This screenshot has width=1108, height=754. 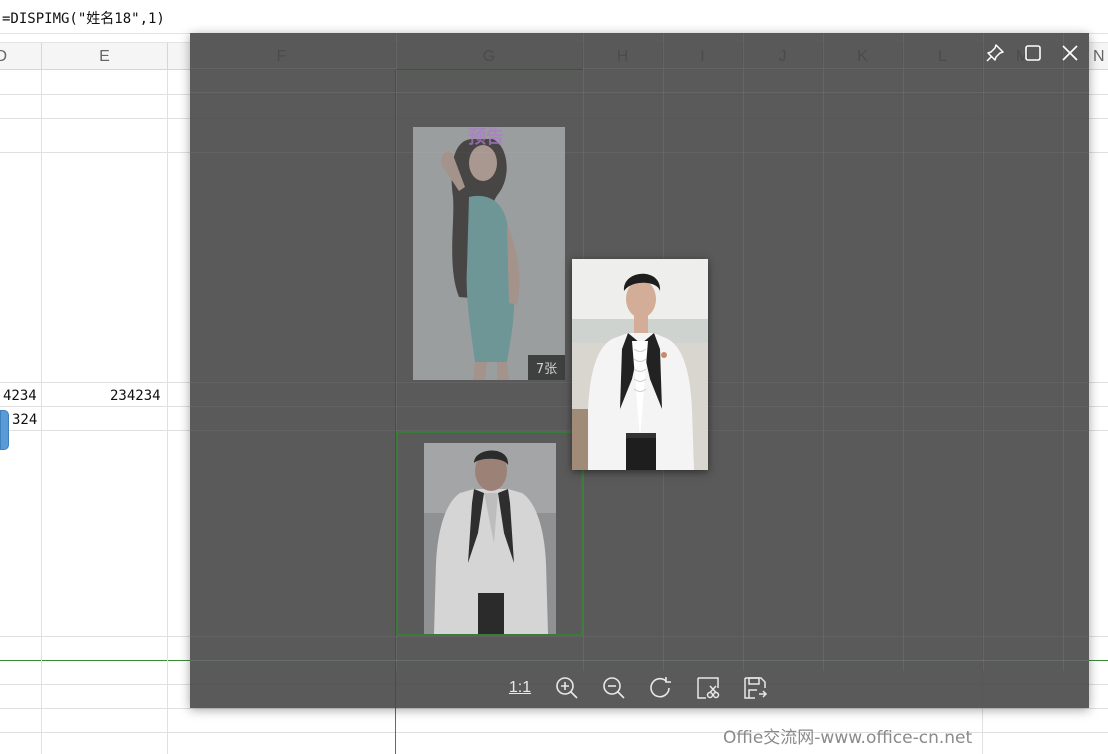 What do you see at coordinates (489, 533) in the screenshot?
I see `cell-photo-selected` at bounding box center [489, 533].